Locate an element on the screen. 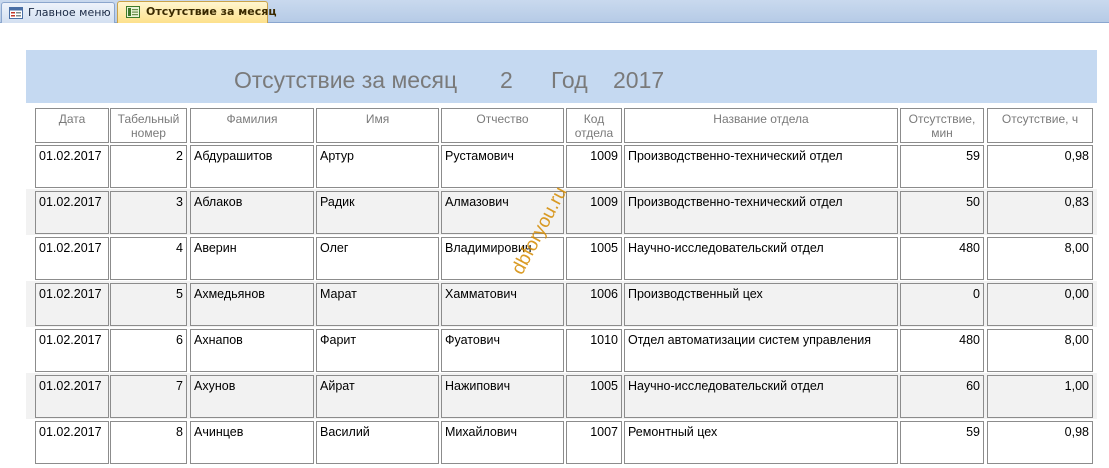  cell-absence_h: 8,00 is located at coordinates (1040, 258).